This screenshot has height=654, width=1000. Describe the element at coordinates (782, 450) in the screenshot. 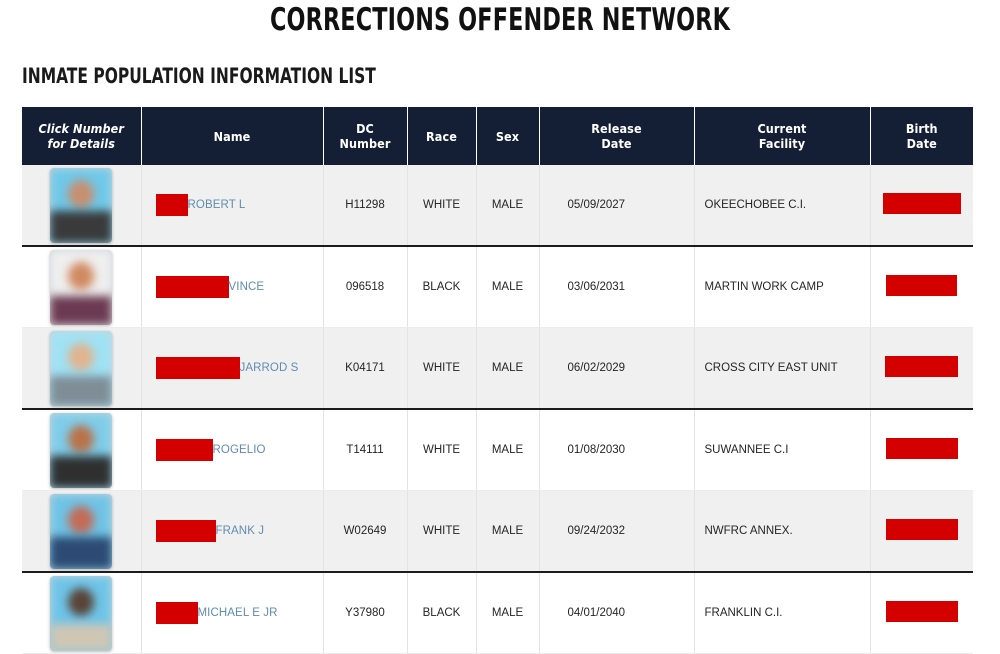

I see `current-facility-cell: SUWANNEE C.I` at that location.